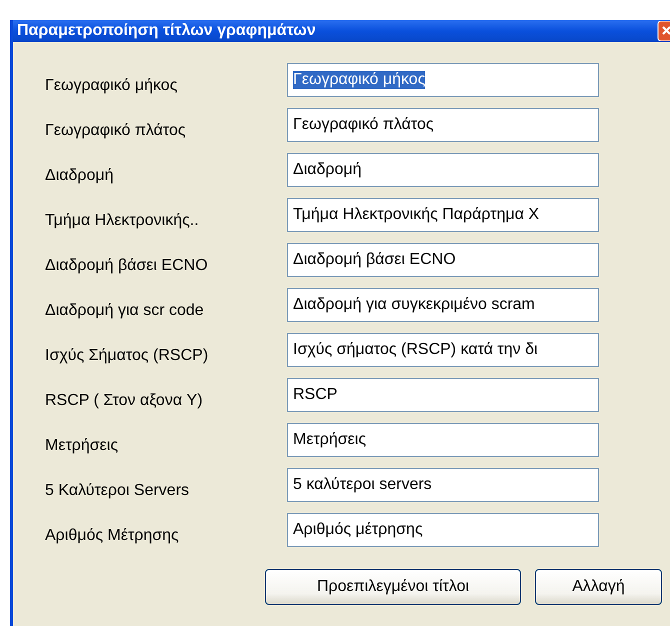 This screenshot has width=670, height=626. I want to click on change-button: Αλλαγή, so click(598, 587).